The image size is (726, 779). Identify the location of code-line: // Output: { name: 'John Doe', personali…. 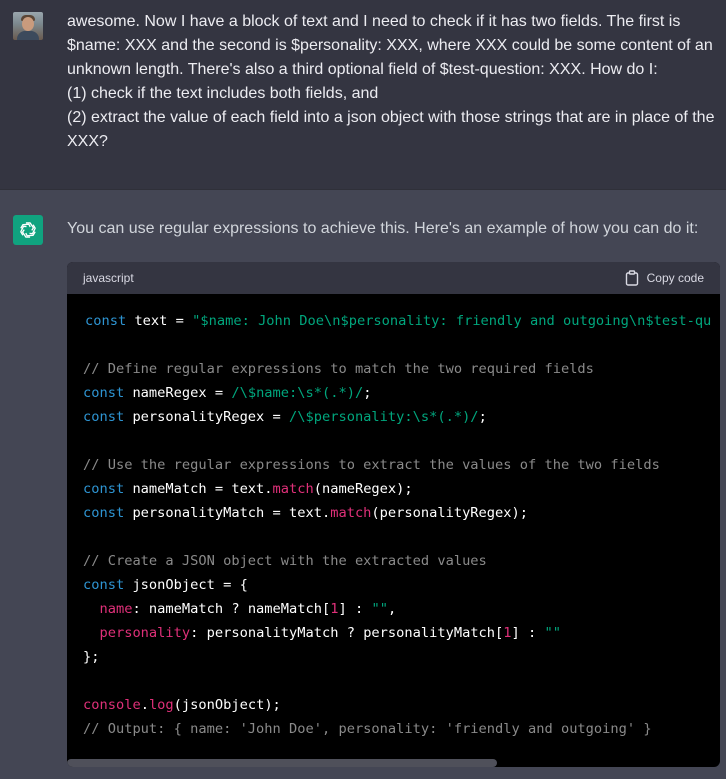
(367, 729).